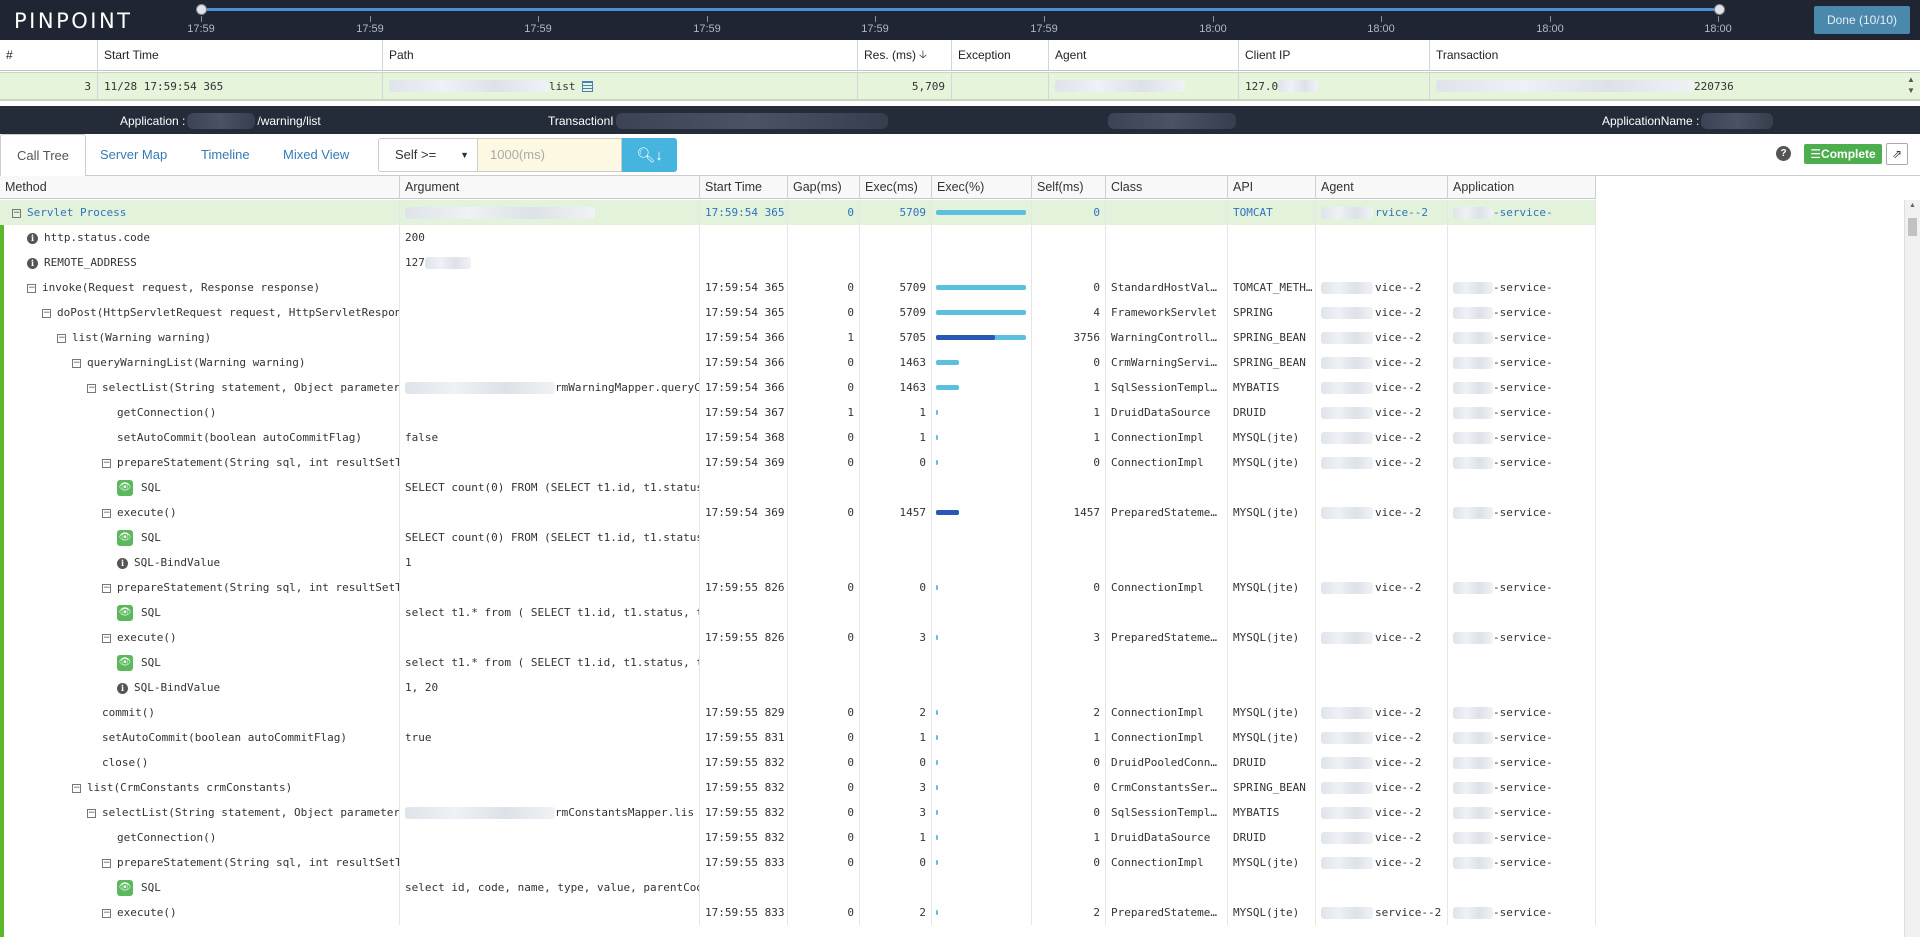 The width and height of the screenshot is (1920, 937). What do you see at coordinates (1897, 154) in the screenshot?
I see `open-external-icon: ⇗` at bounding box center [1897, 154].